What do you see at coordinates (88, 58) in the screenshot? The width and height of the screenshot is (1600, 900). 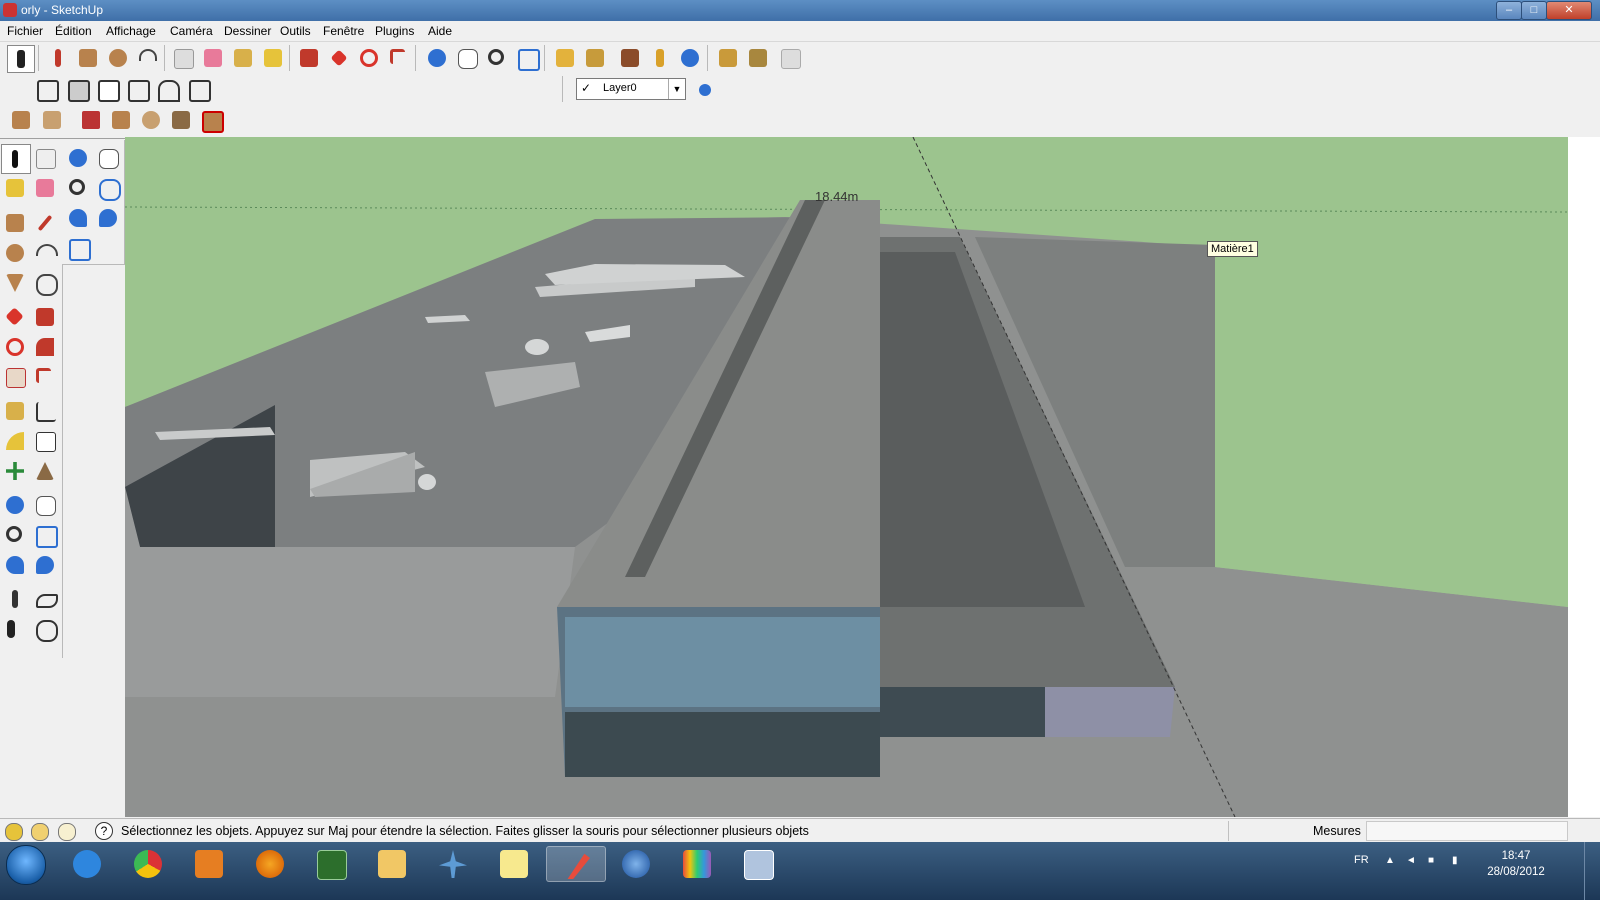 I see `rectangle-tool-button` at bounding box center [88, 58].